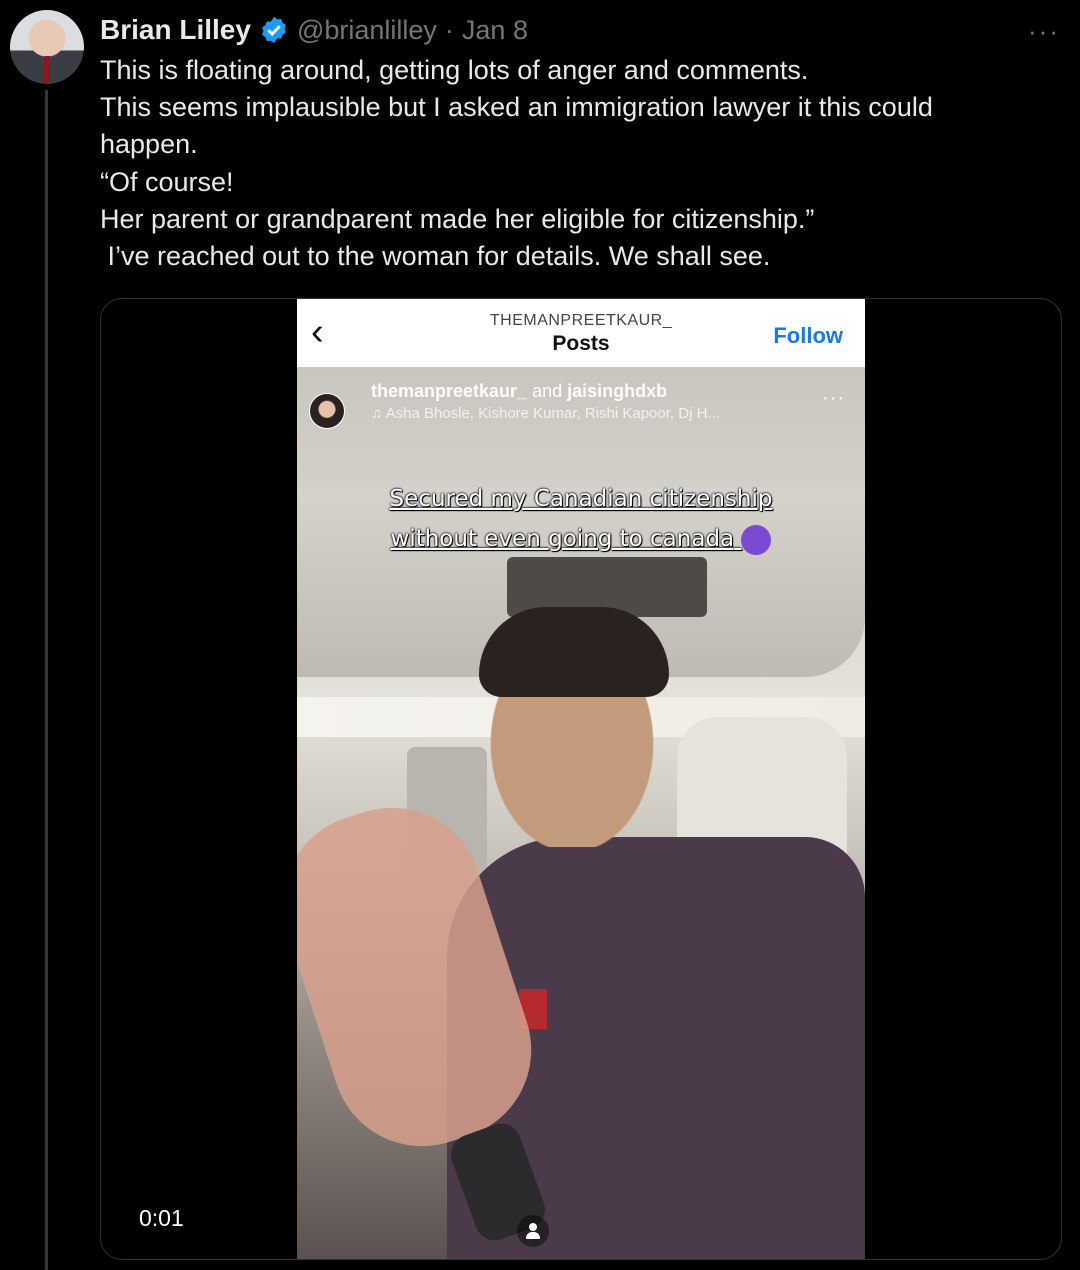 This screenshot has width=1080, height=1270. I want to click on tweet-line: happen., so click(149, 144).